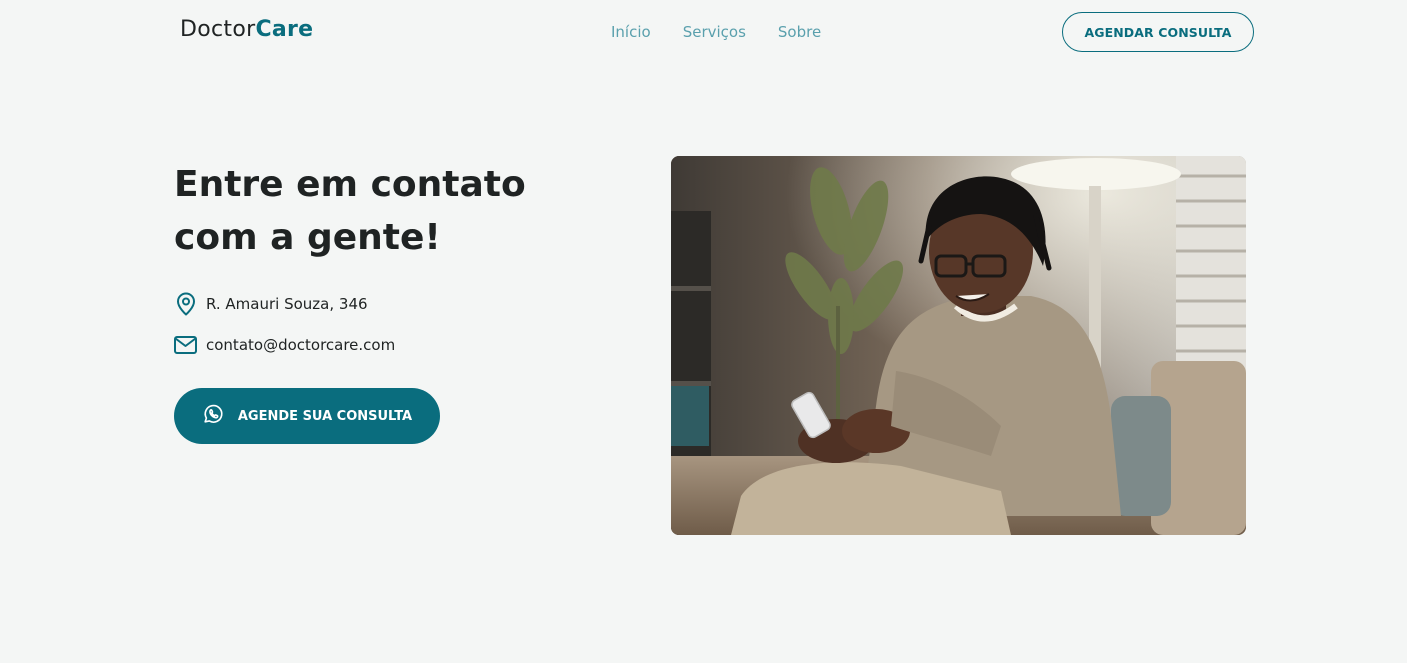 The image size is (1407, 663). Describe the element at coordinates (185, 345) in the screenshot. I see `mail-icon` at that location.